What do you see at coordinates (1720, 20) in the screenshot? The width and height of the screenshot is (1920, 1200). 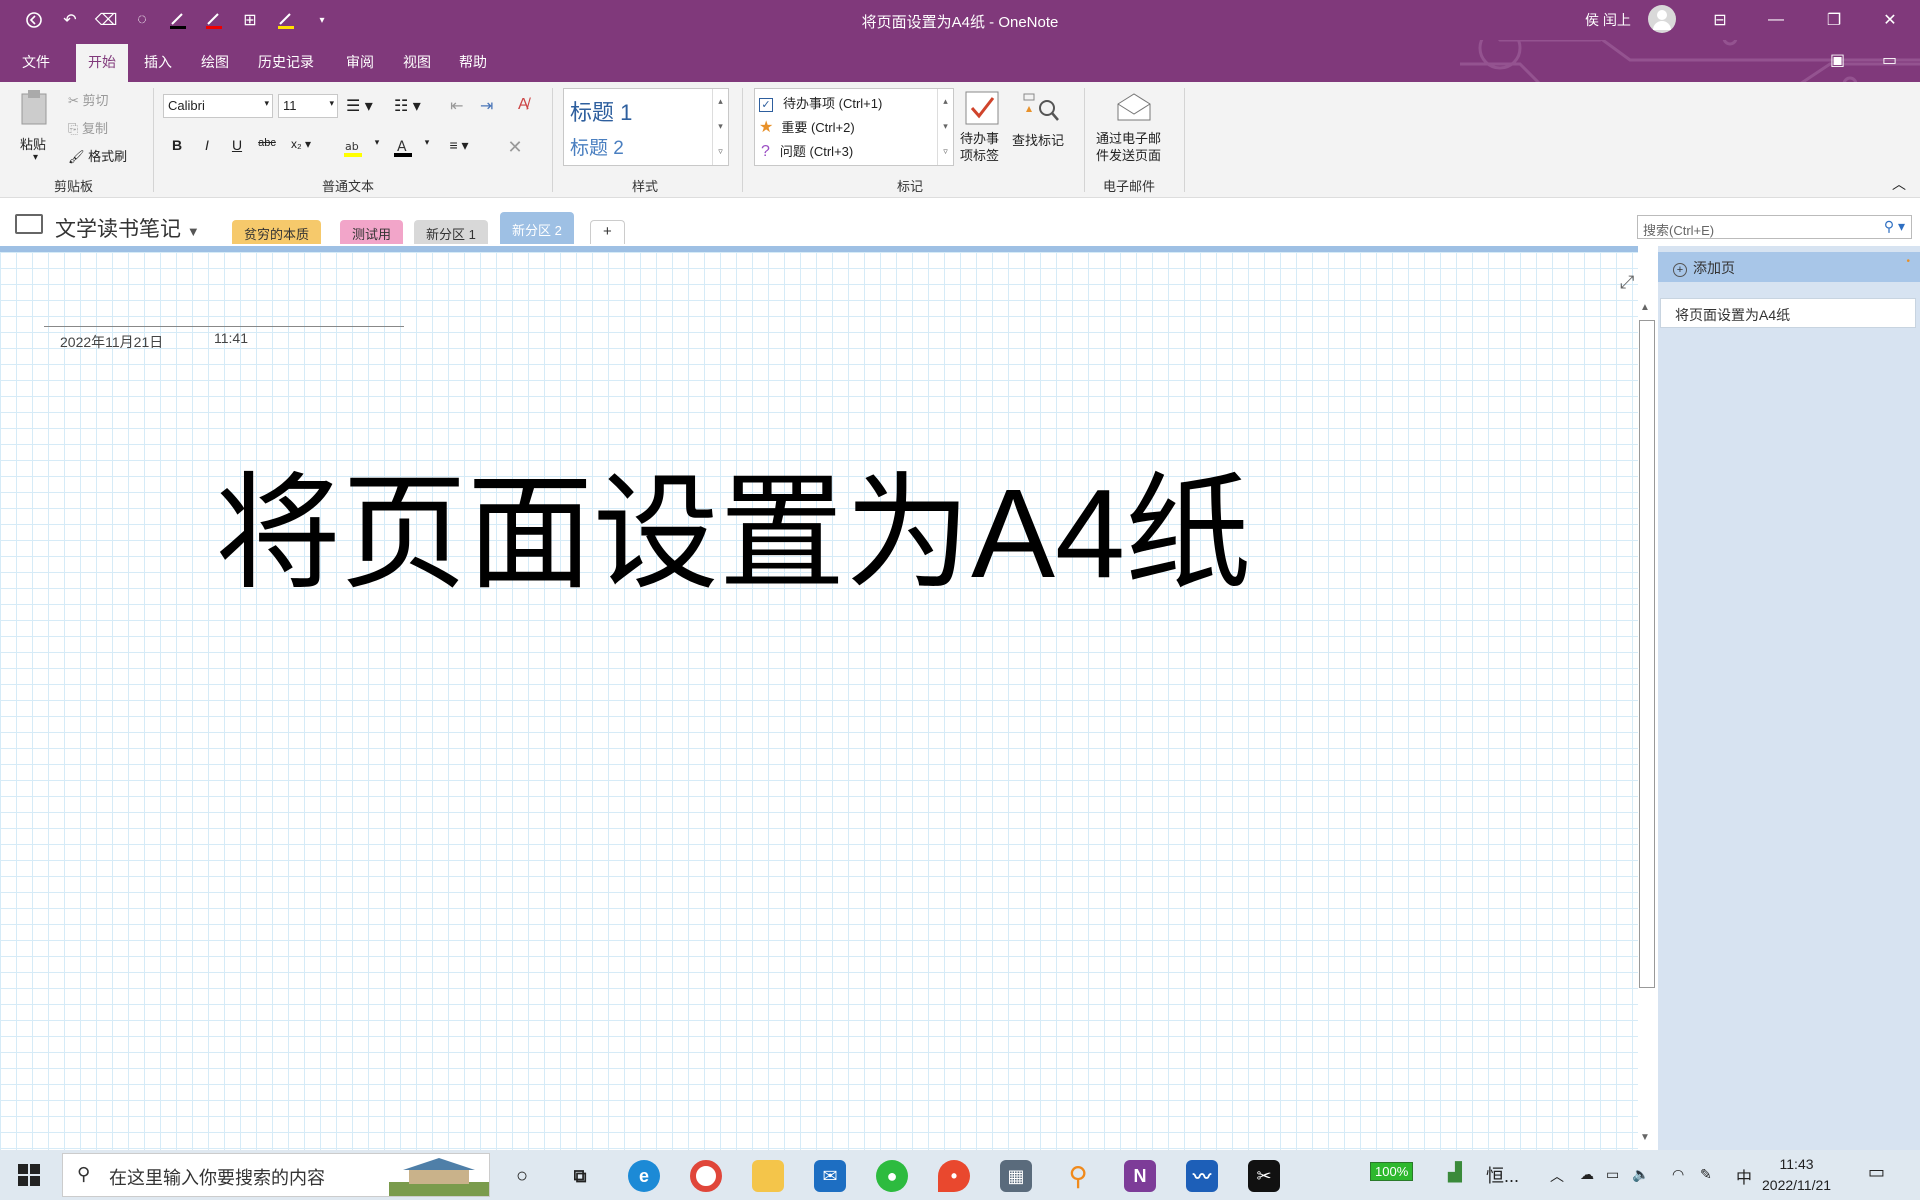 I see `ribbon-display-icon: ⊟` at bounding box center [1720, 20].